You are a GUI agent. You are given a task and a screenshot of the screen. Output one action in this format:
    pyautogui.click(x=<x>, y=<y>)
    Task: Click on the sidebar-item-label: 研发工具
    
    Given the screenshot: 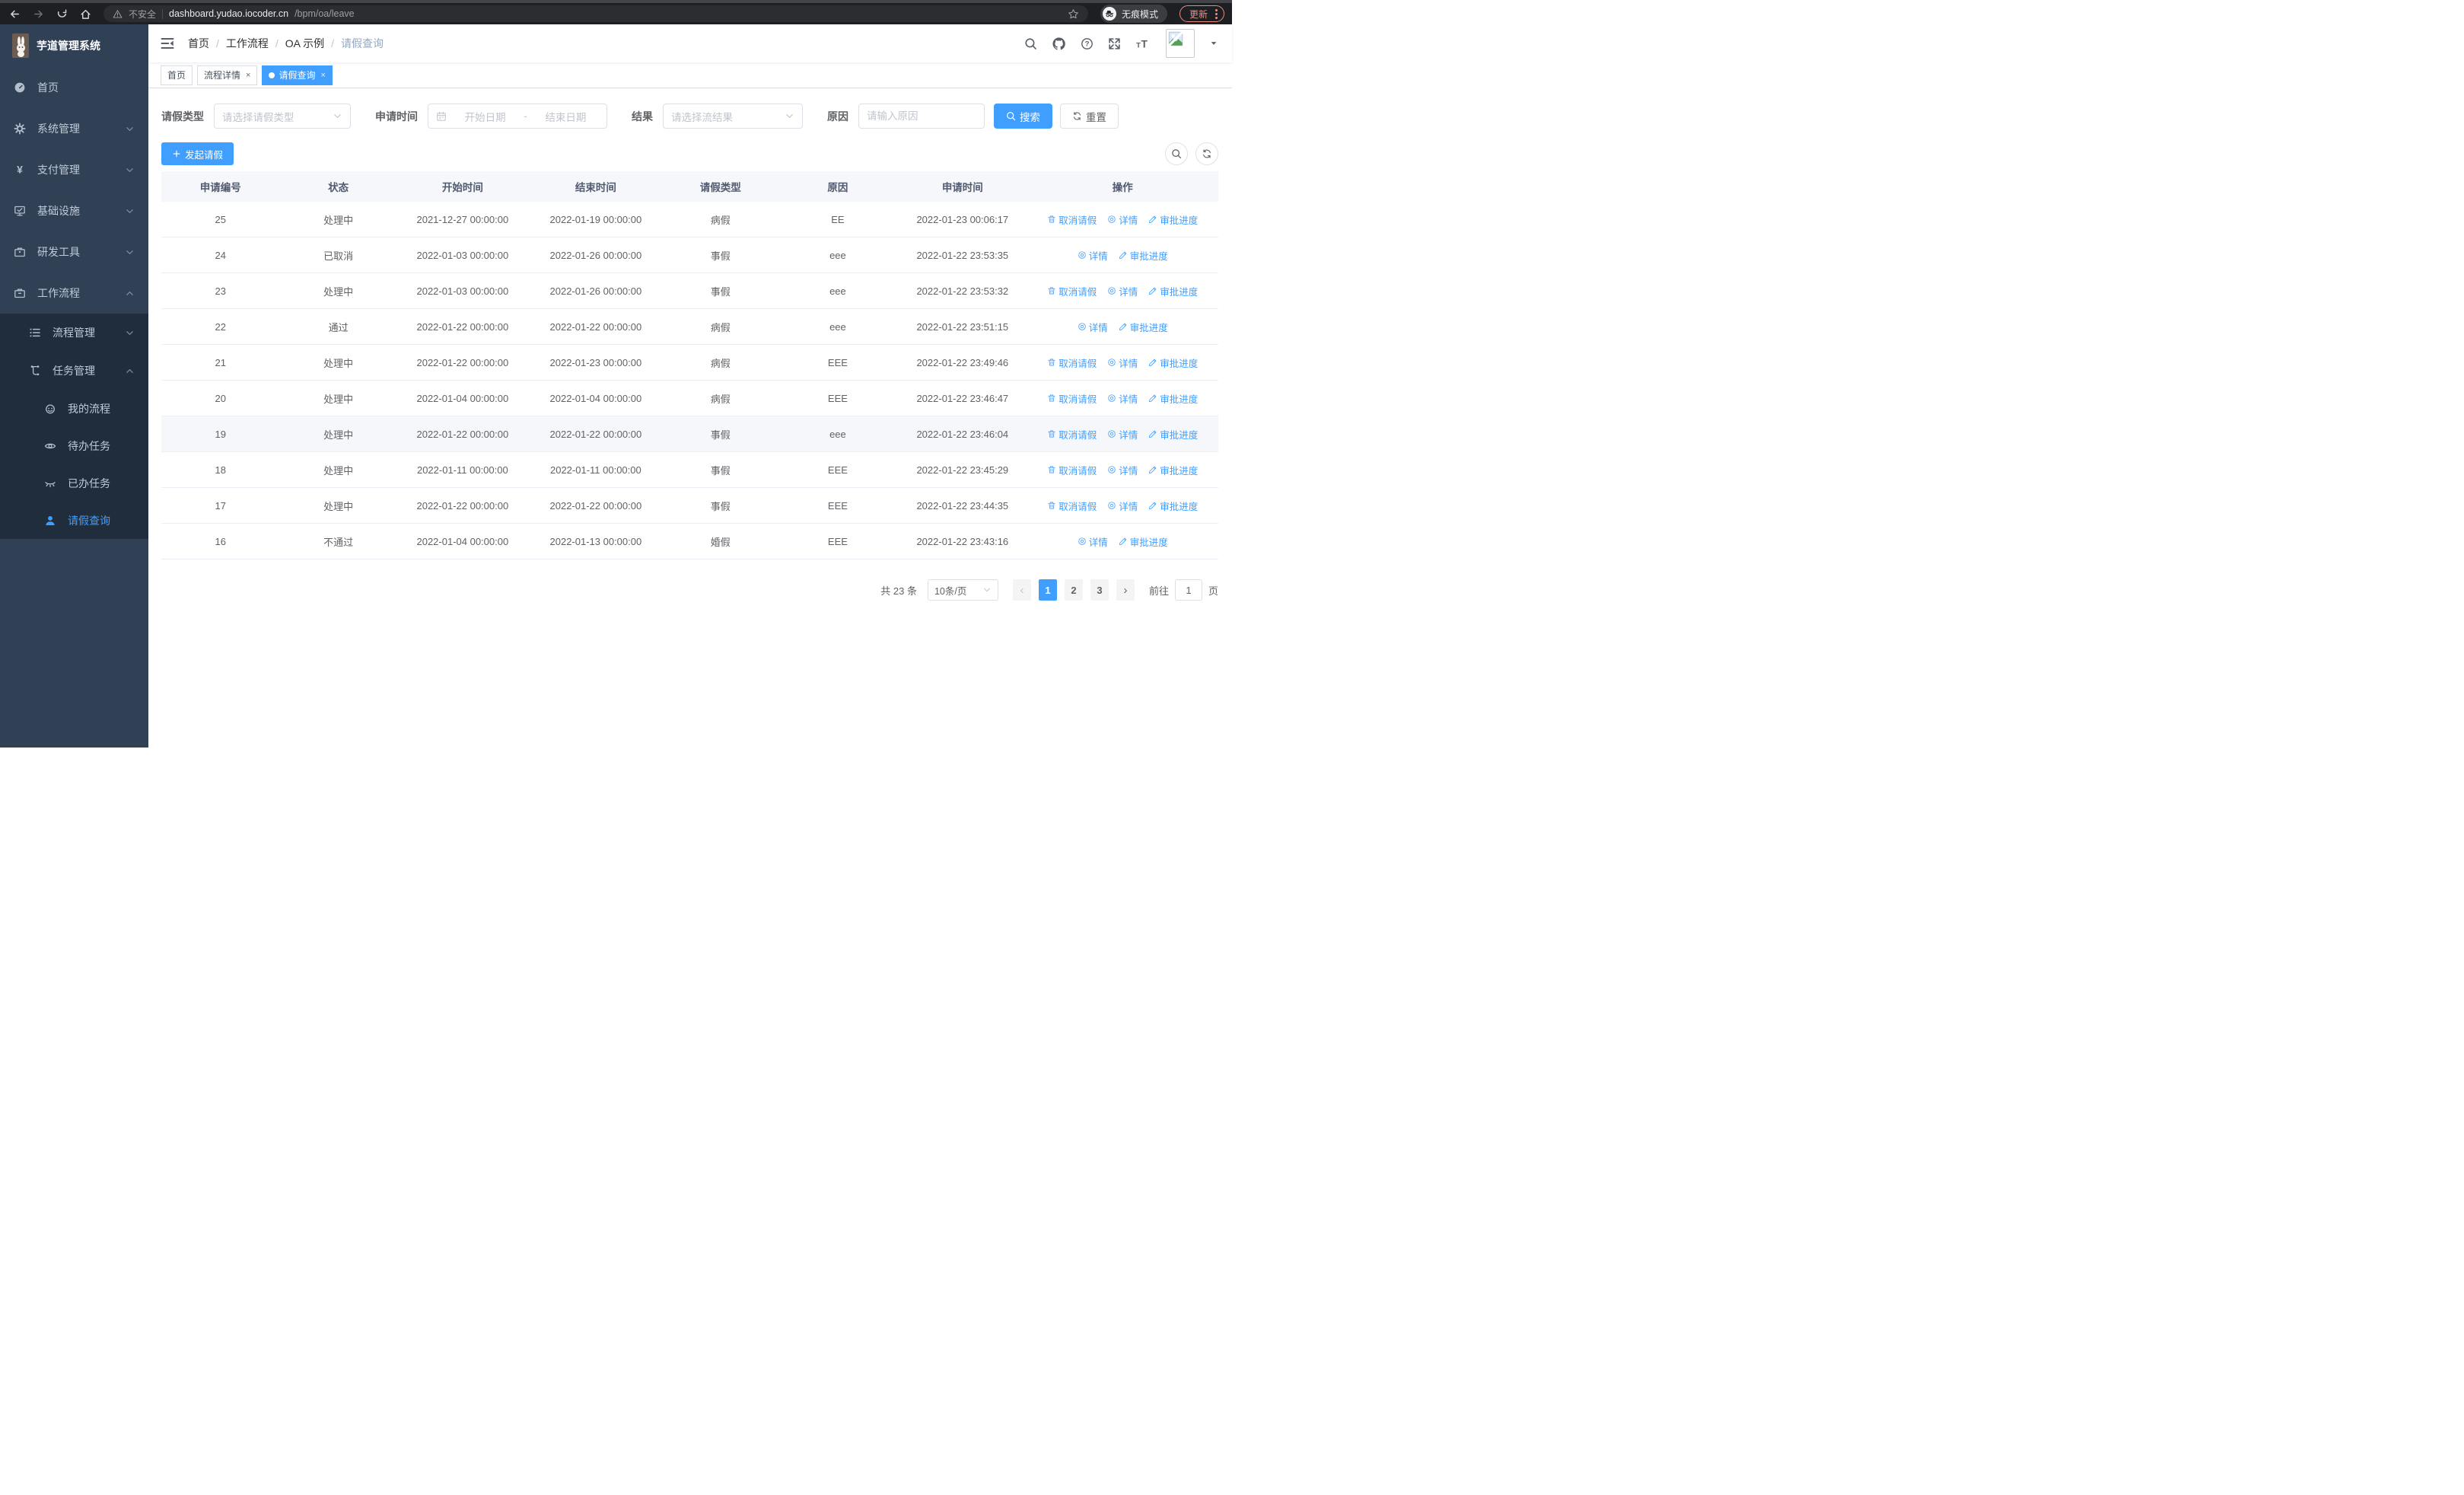 What is the action you would take?
    pyautogui.click(x=58, y=252)
    